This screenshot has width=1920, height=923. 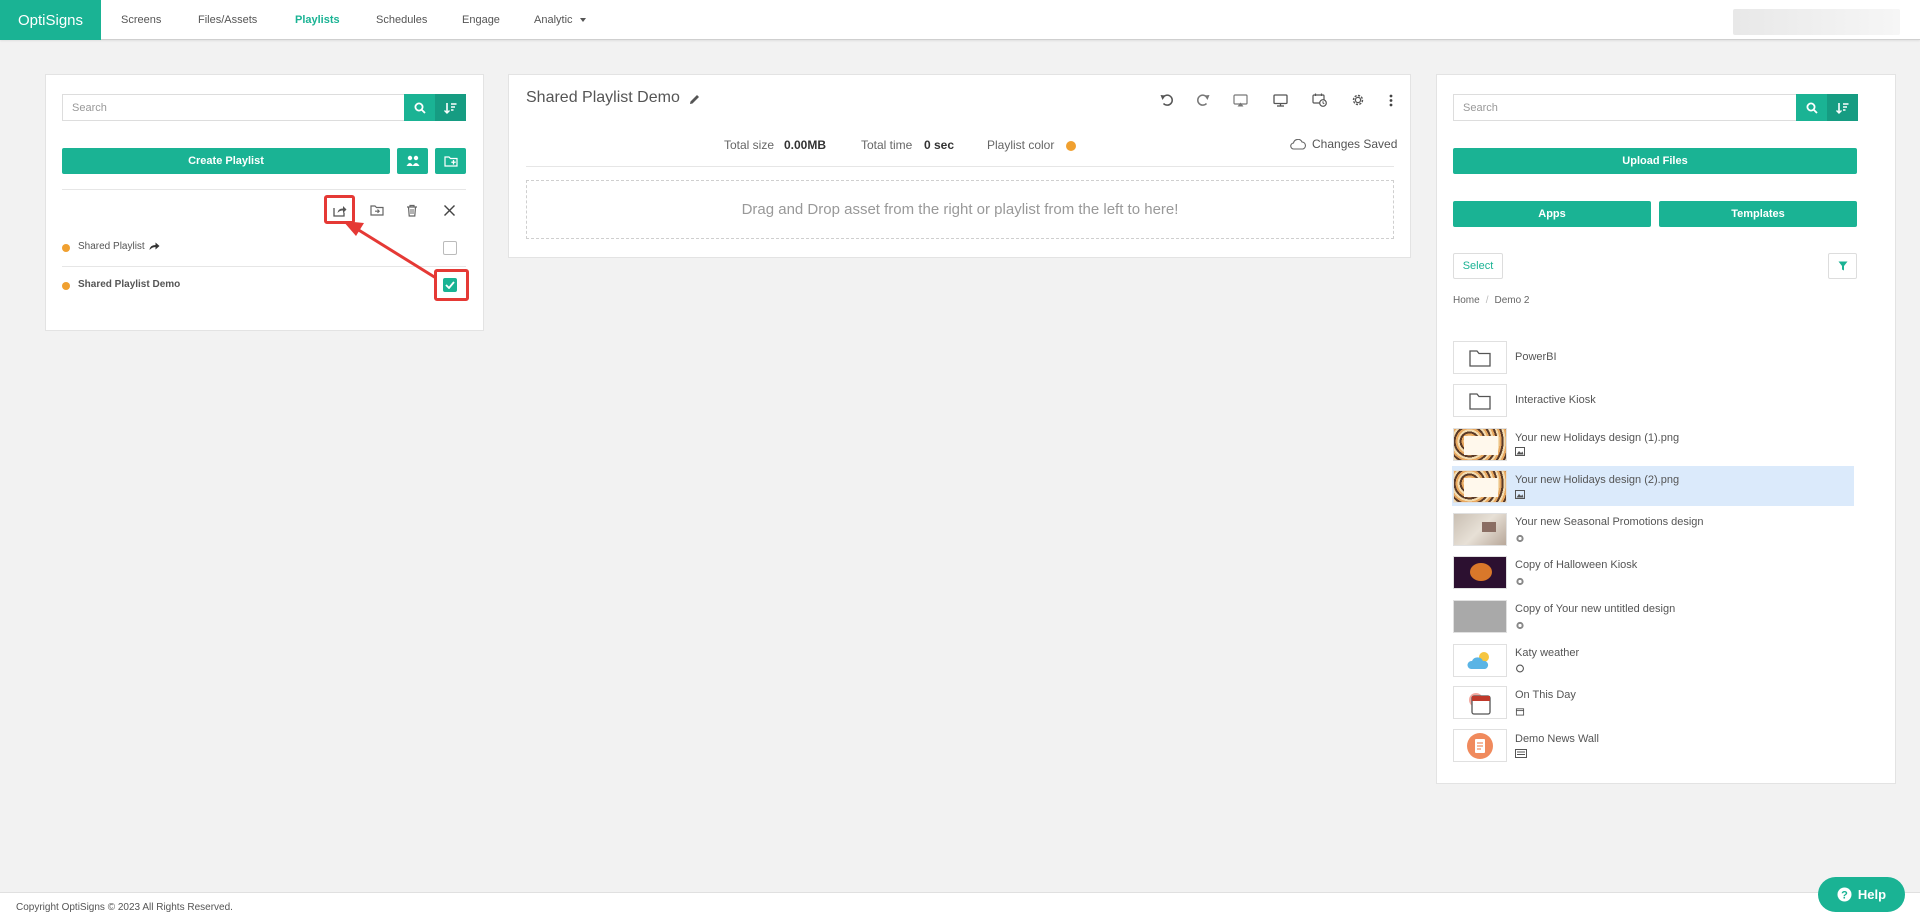 I want to click on playlist-color-swatch, so click(x=1071, y=146).